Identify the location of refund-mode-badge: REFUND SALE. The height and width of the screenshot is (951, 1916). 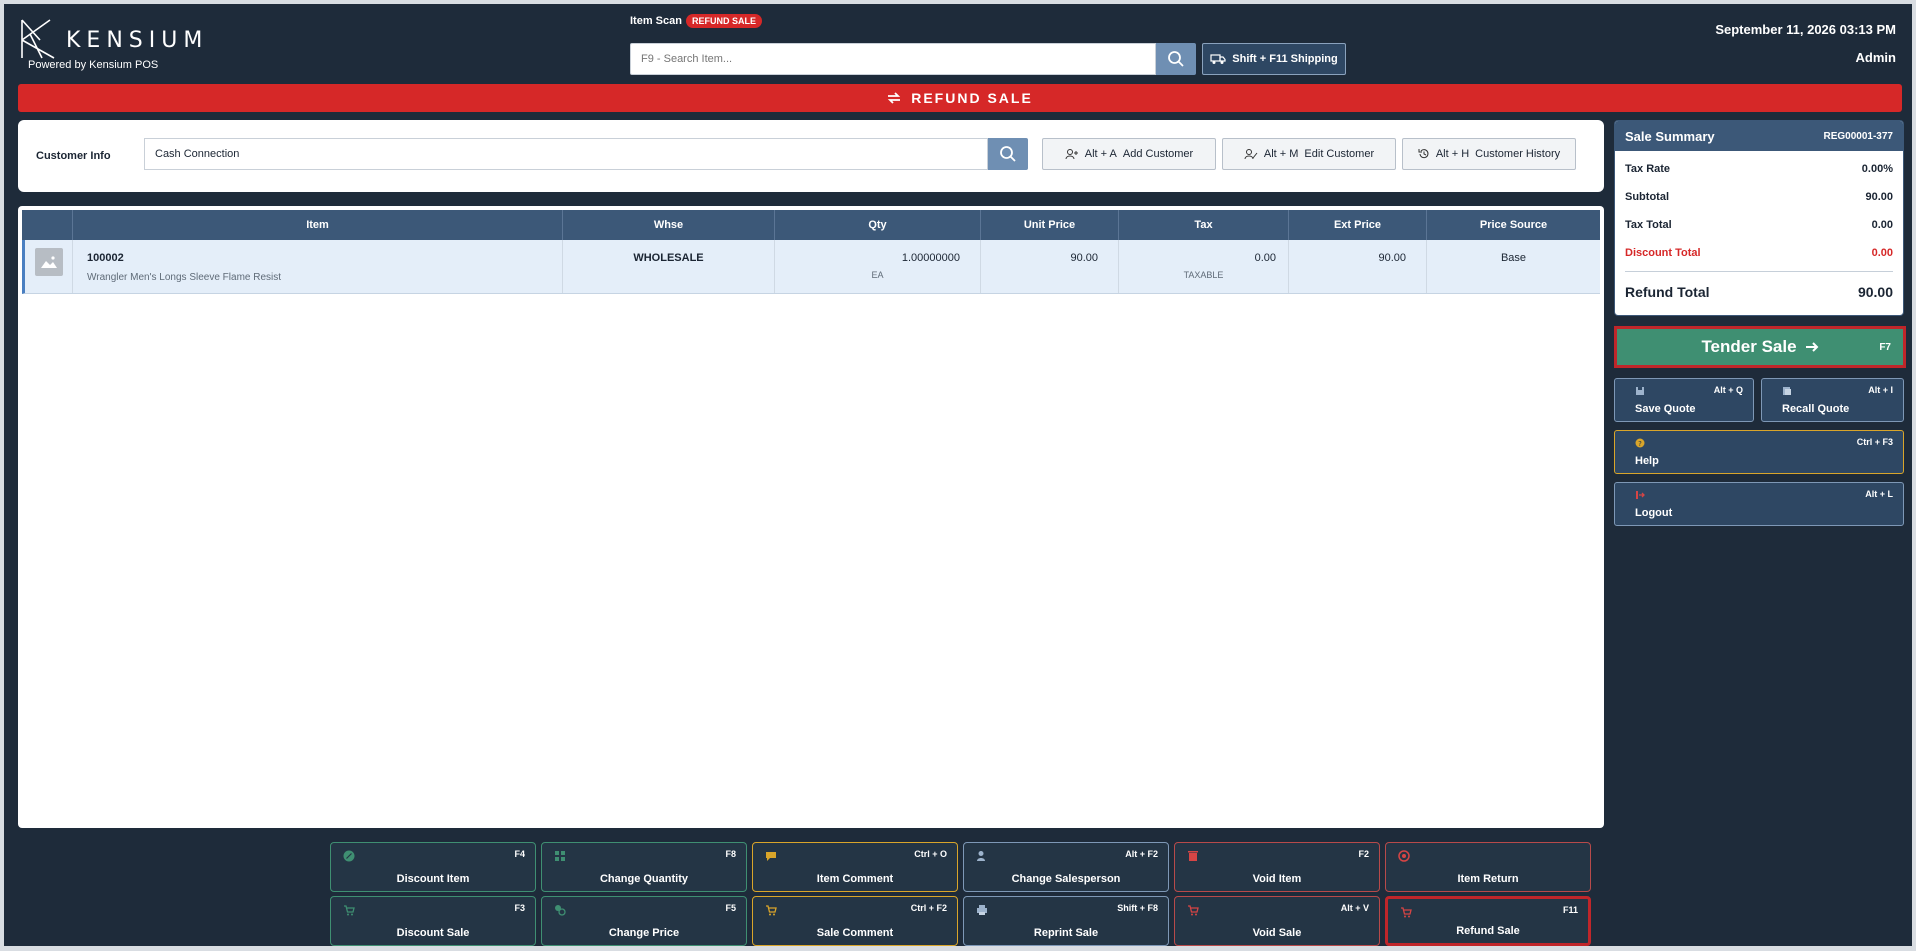
(723, 21).